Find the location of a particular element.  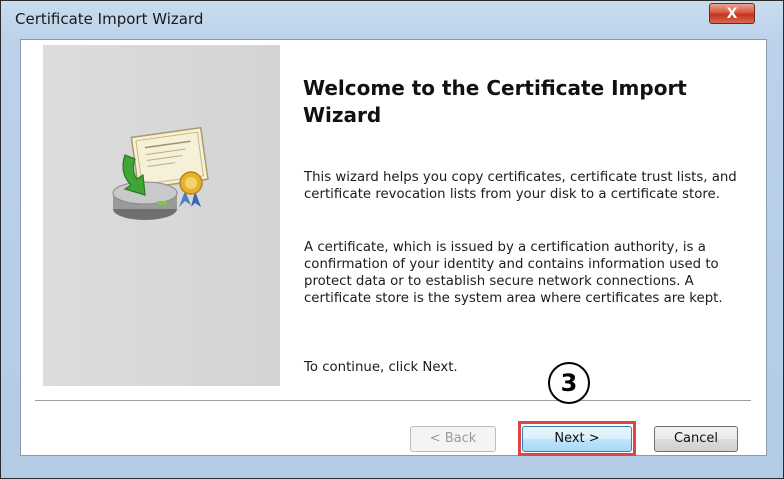

back-button: < Back is located at coordinates (453, 439).